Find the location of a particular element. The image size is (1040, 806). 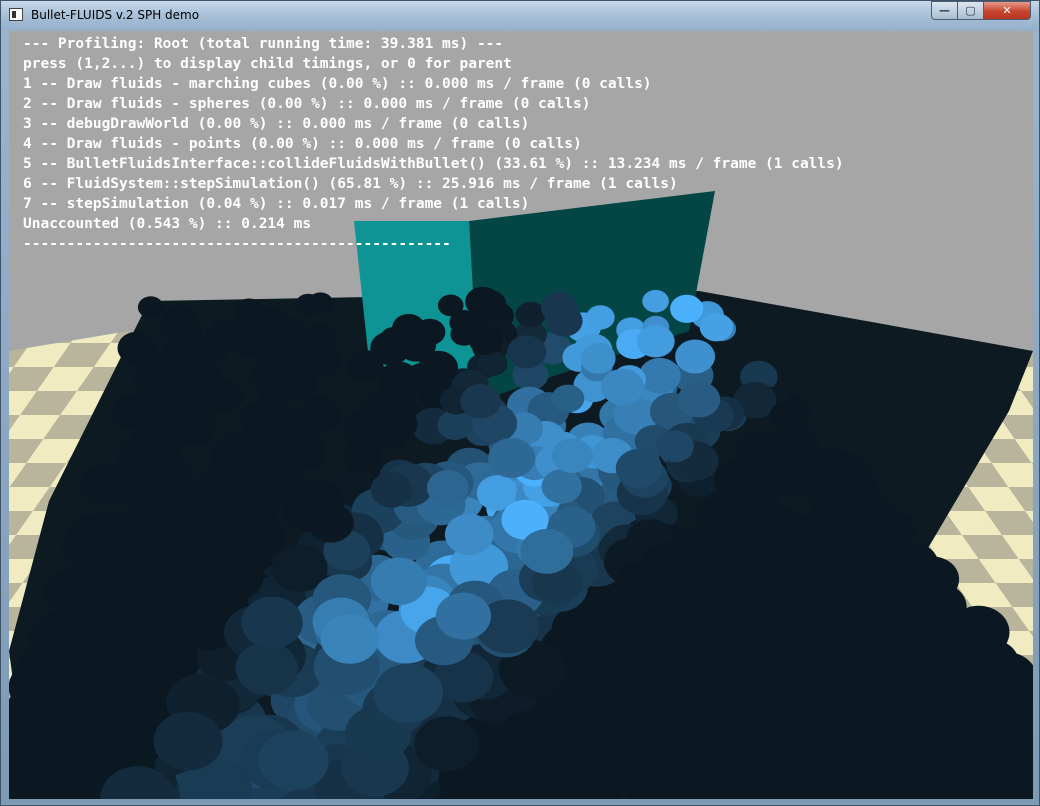

app-icon is located at coordinates (16, 14).